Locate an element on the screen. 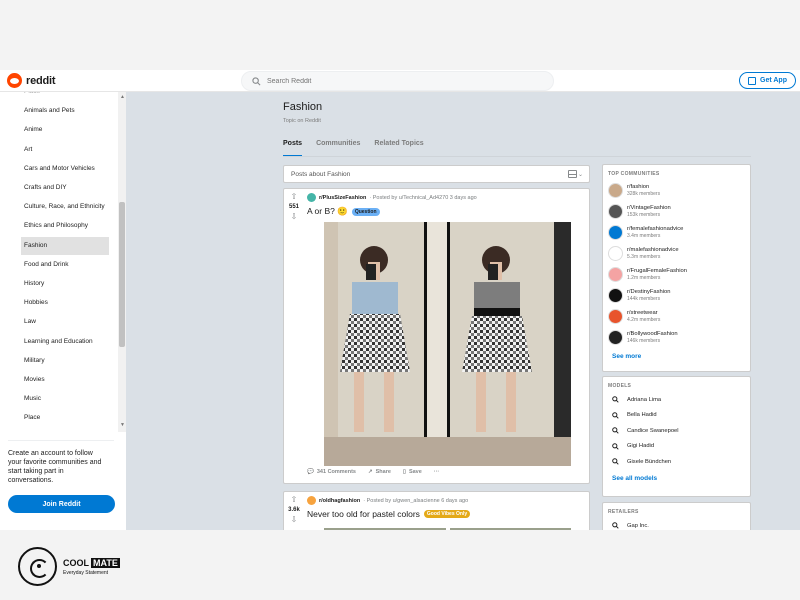 The height and width of the screenshot is (600, 800). share-button: ↗ Share is located at coordinates (379, 472).